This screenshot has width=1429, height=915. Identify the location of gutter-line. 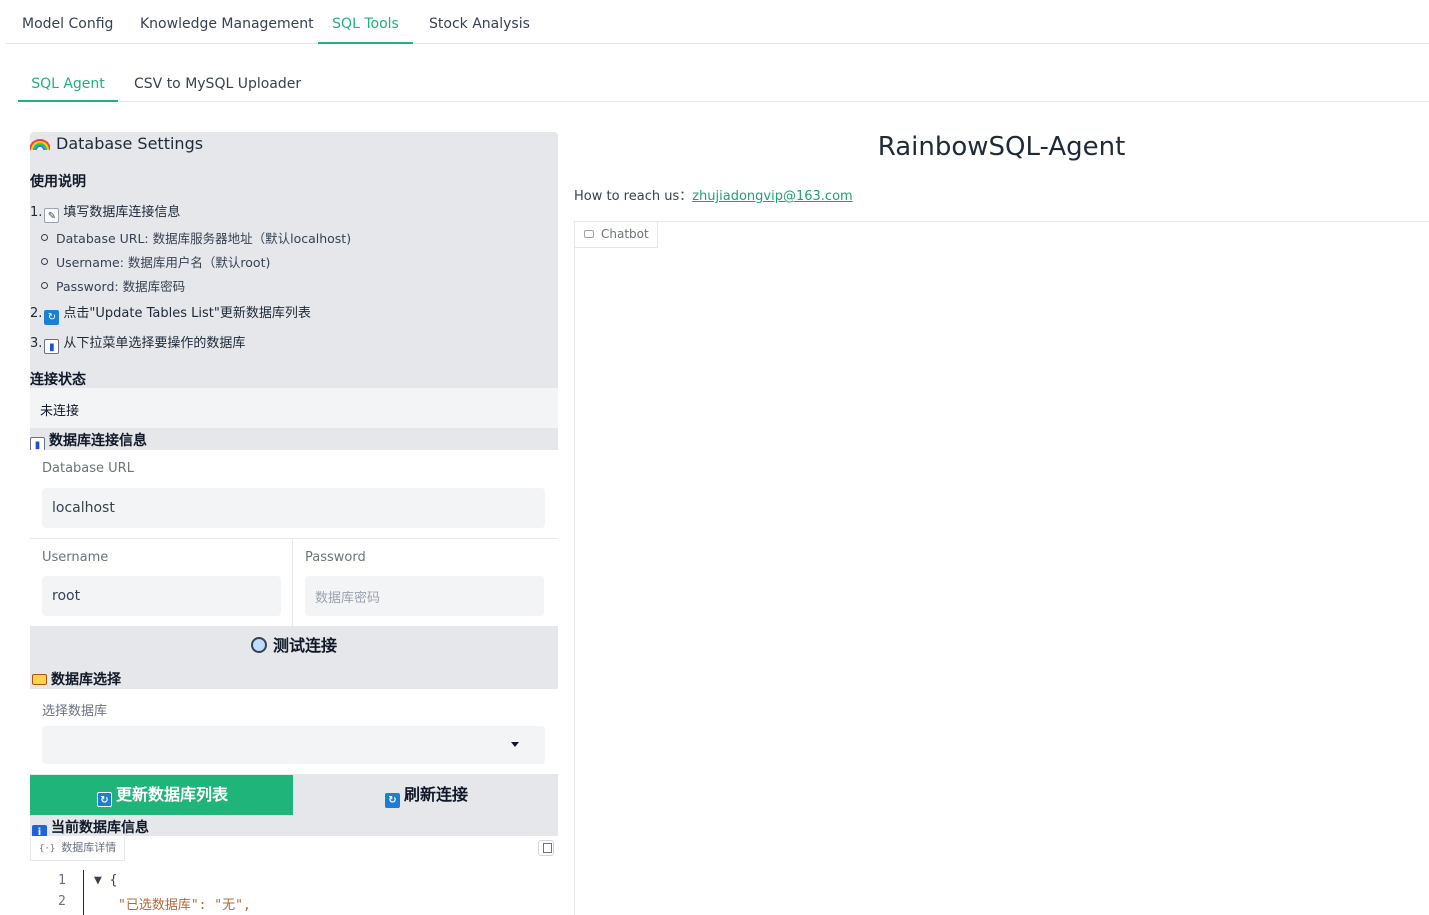
(83, 892).